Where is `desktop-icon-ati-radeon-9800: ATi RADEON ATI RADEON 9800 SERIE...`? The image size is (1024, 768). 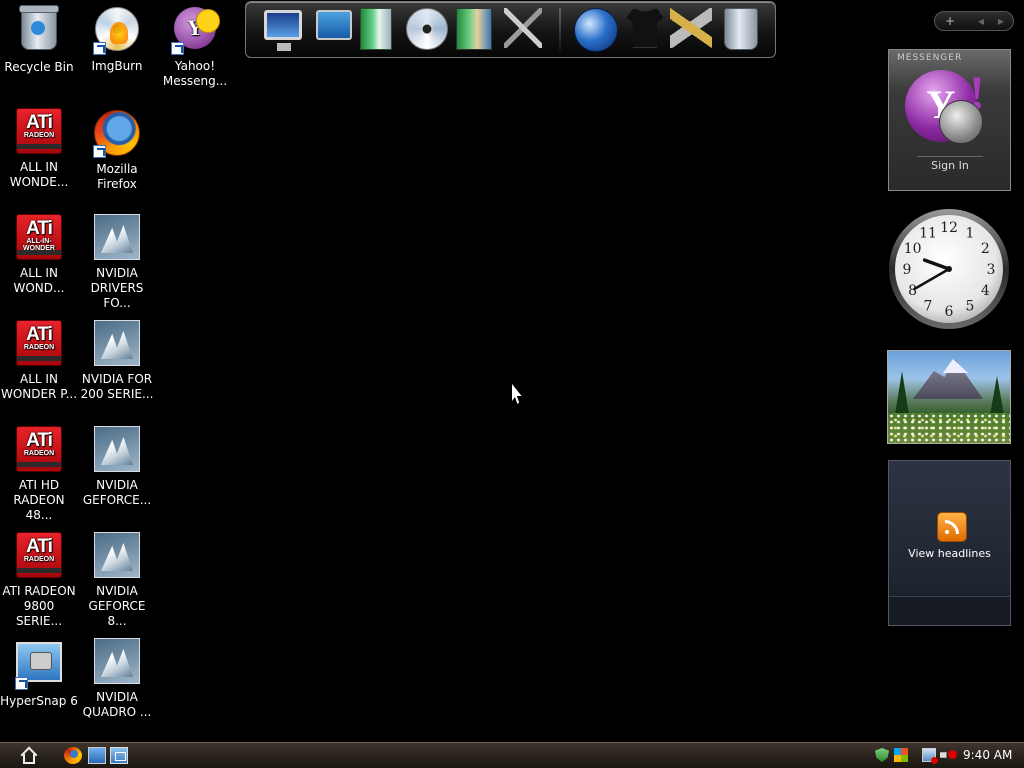
desktop-icon-ati-radeon-9800: ATi RADEON ATI RADEON 9800 SERIE... is located at coordinates (39, 580).